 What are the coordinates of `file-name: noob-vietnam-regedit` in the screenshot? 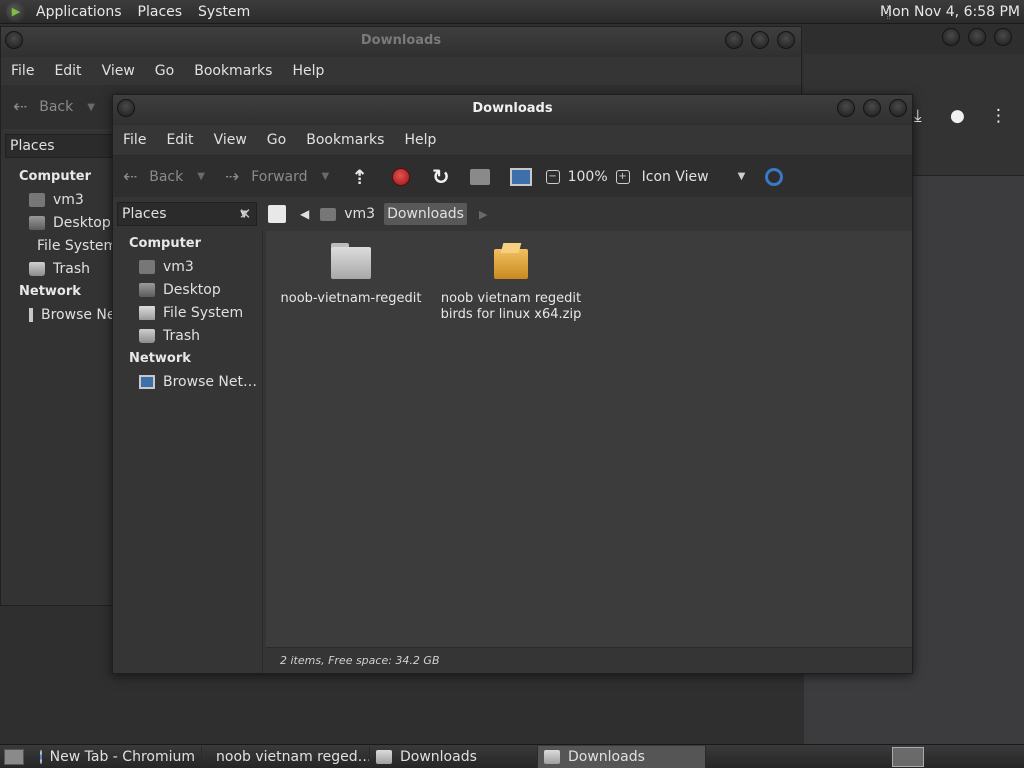 It's located at (351, 298).